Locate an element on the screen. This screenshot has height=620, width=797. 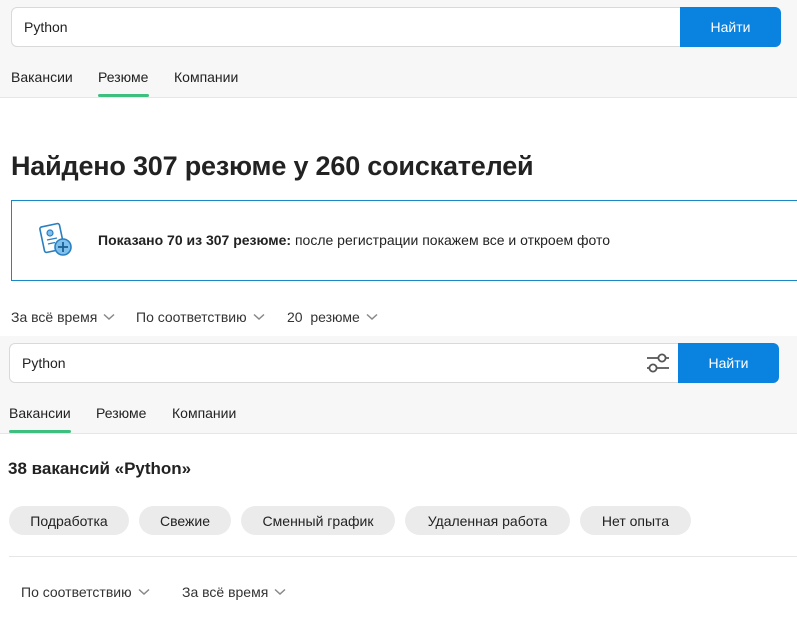
resume-per-page-label: 20 резюме is located at coordinates (323, 317).